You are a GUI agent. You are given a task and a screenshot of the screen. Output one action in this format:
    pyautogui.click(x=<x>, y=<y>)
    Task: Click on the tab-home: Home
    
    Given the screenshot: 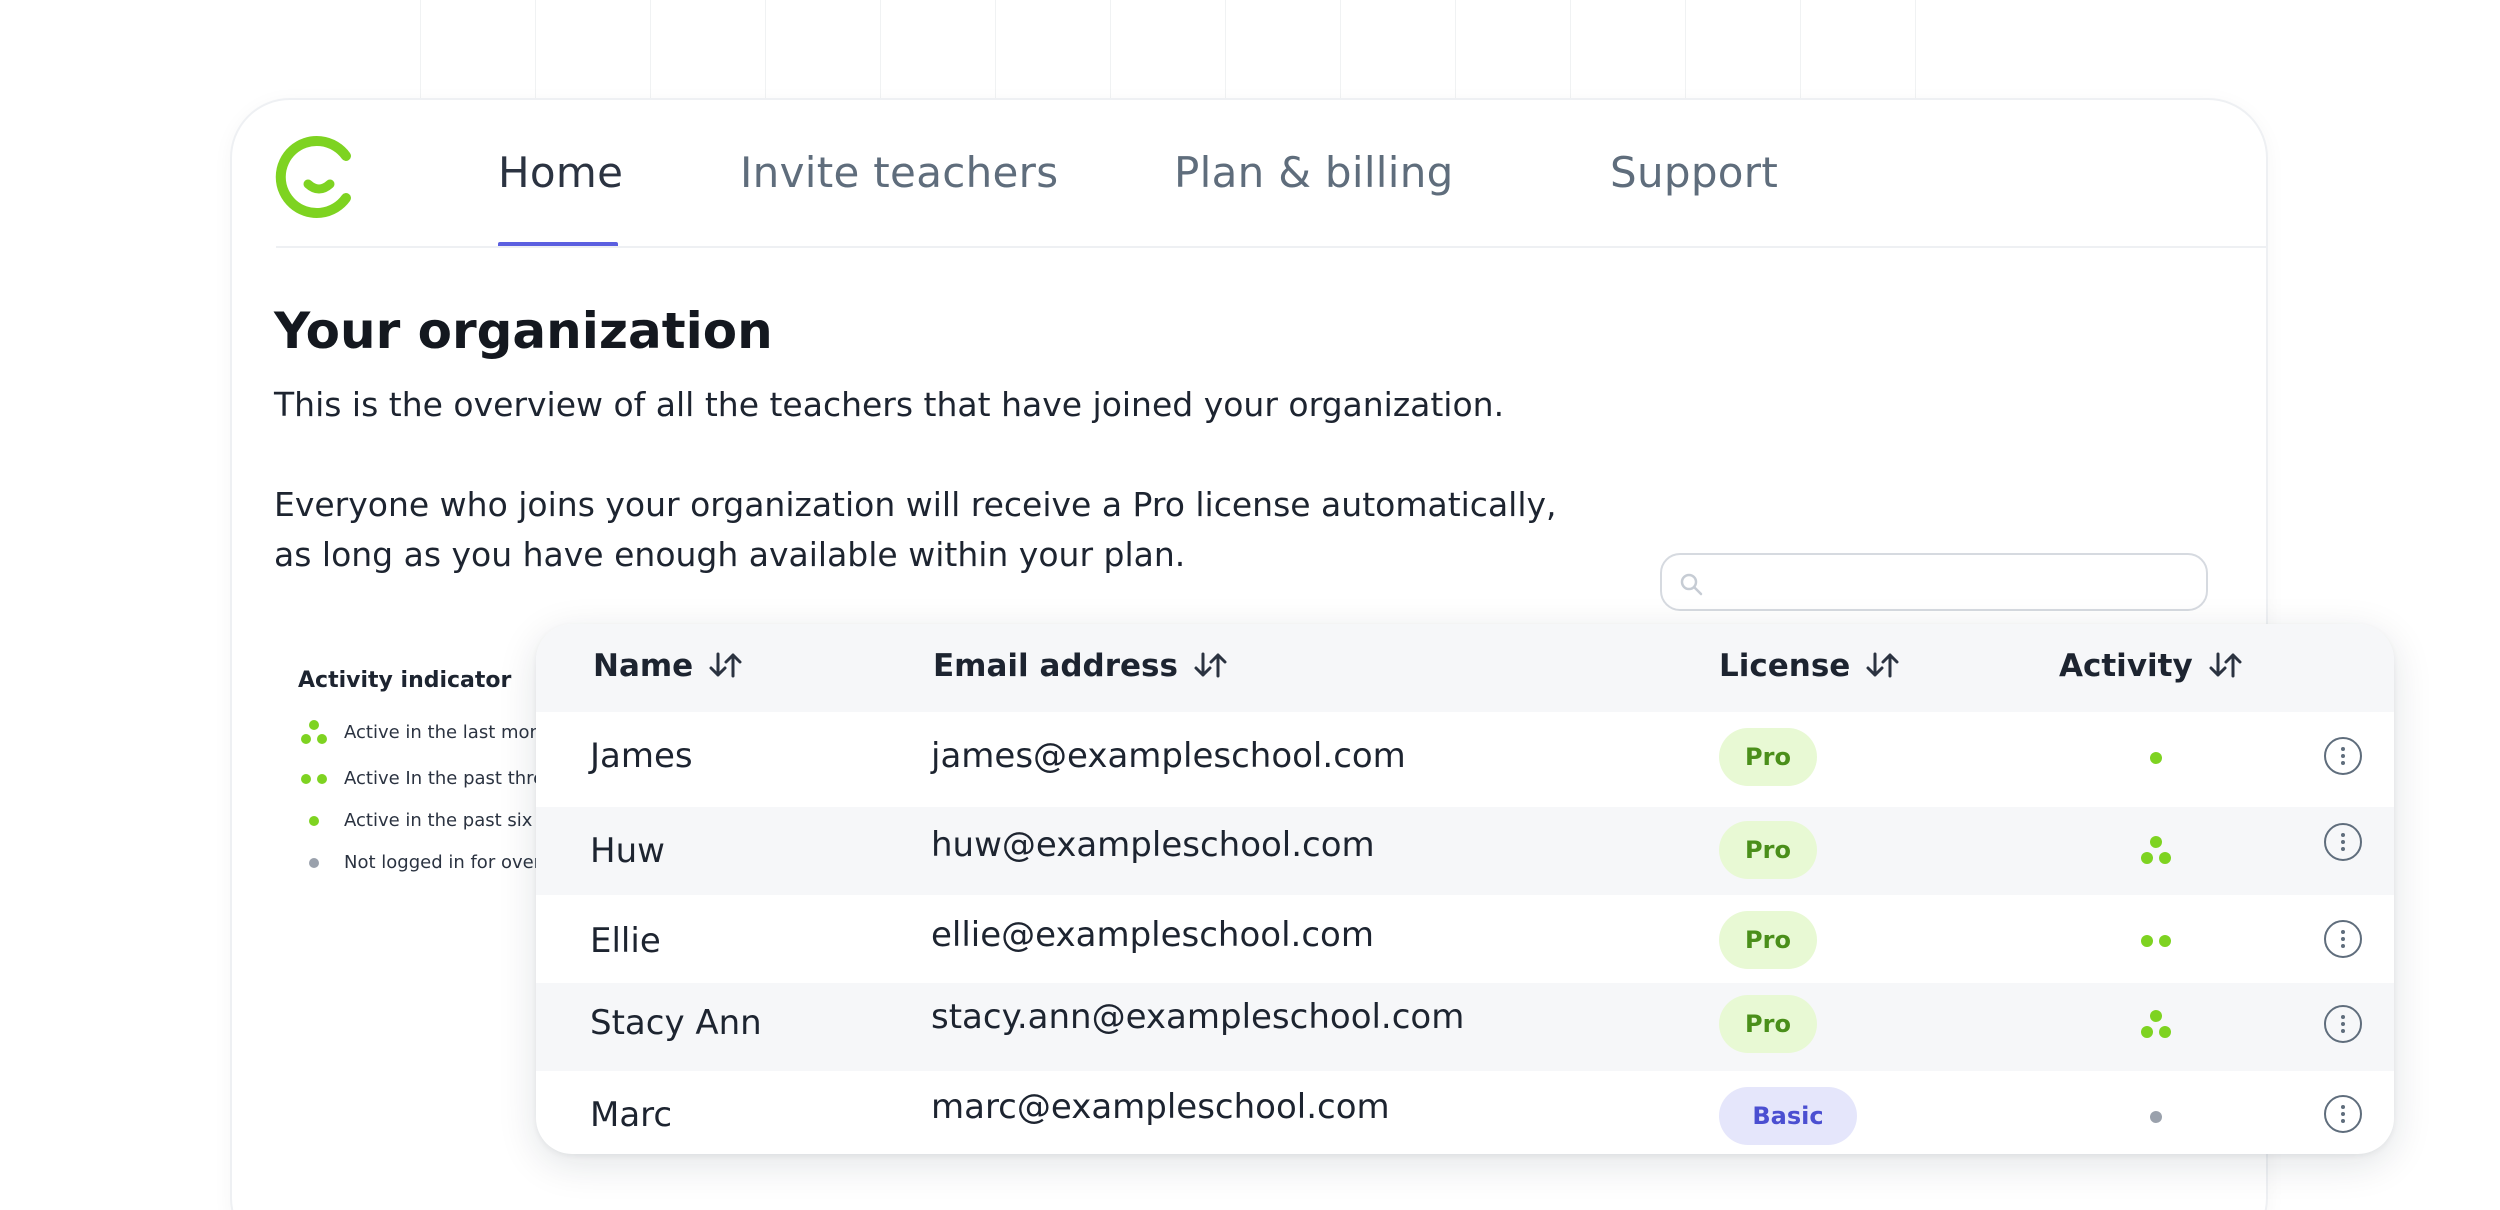 What is the action you would take?
    pyautogui.click(x=560, y=172)
    